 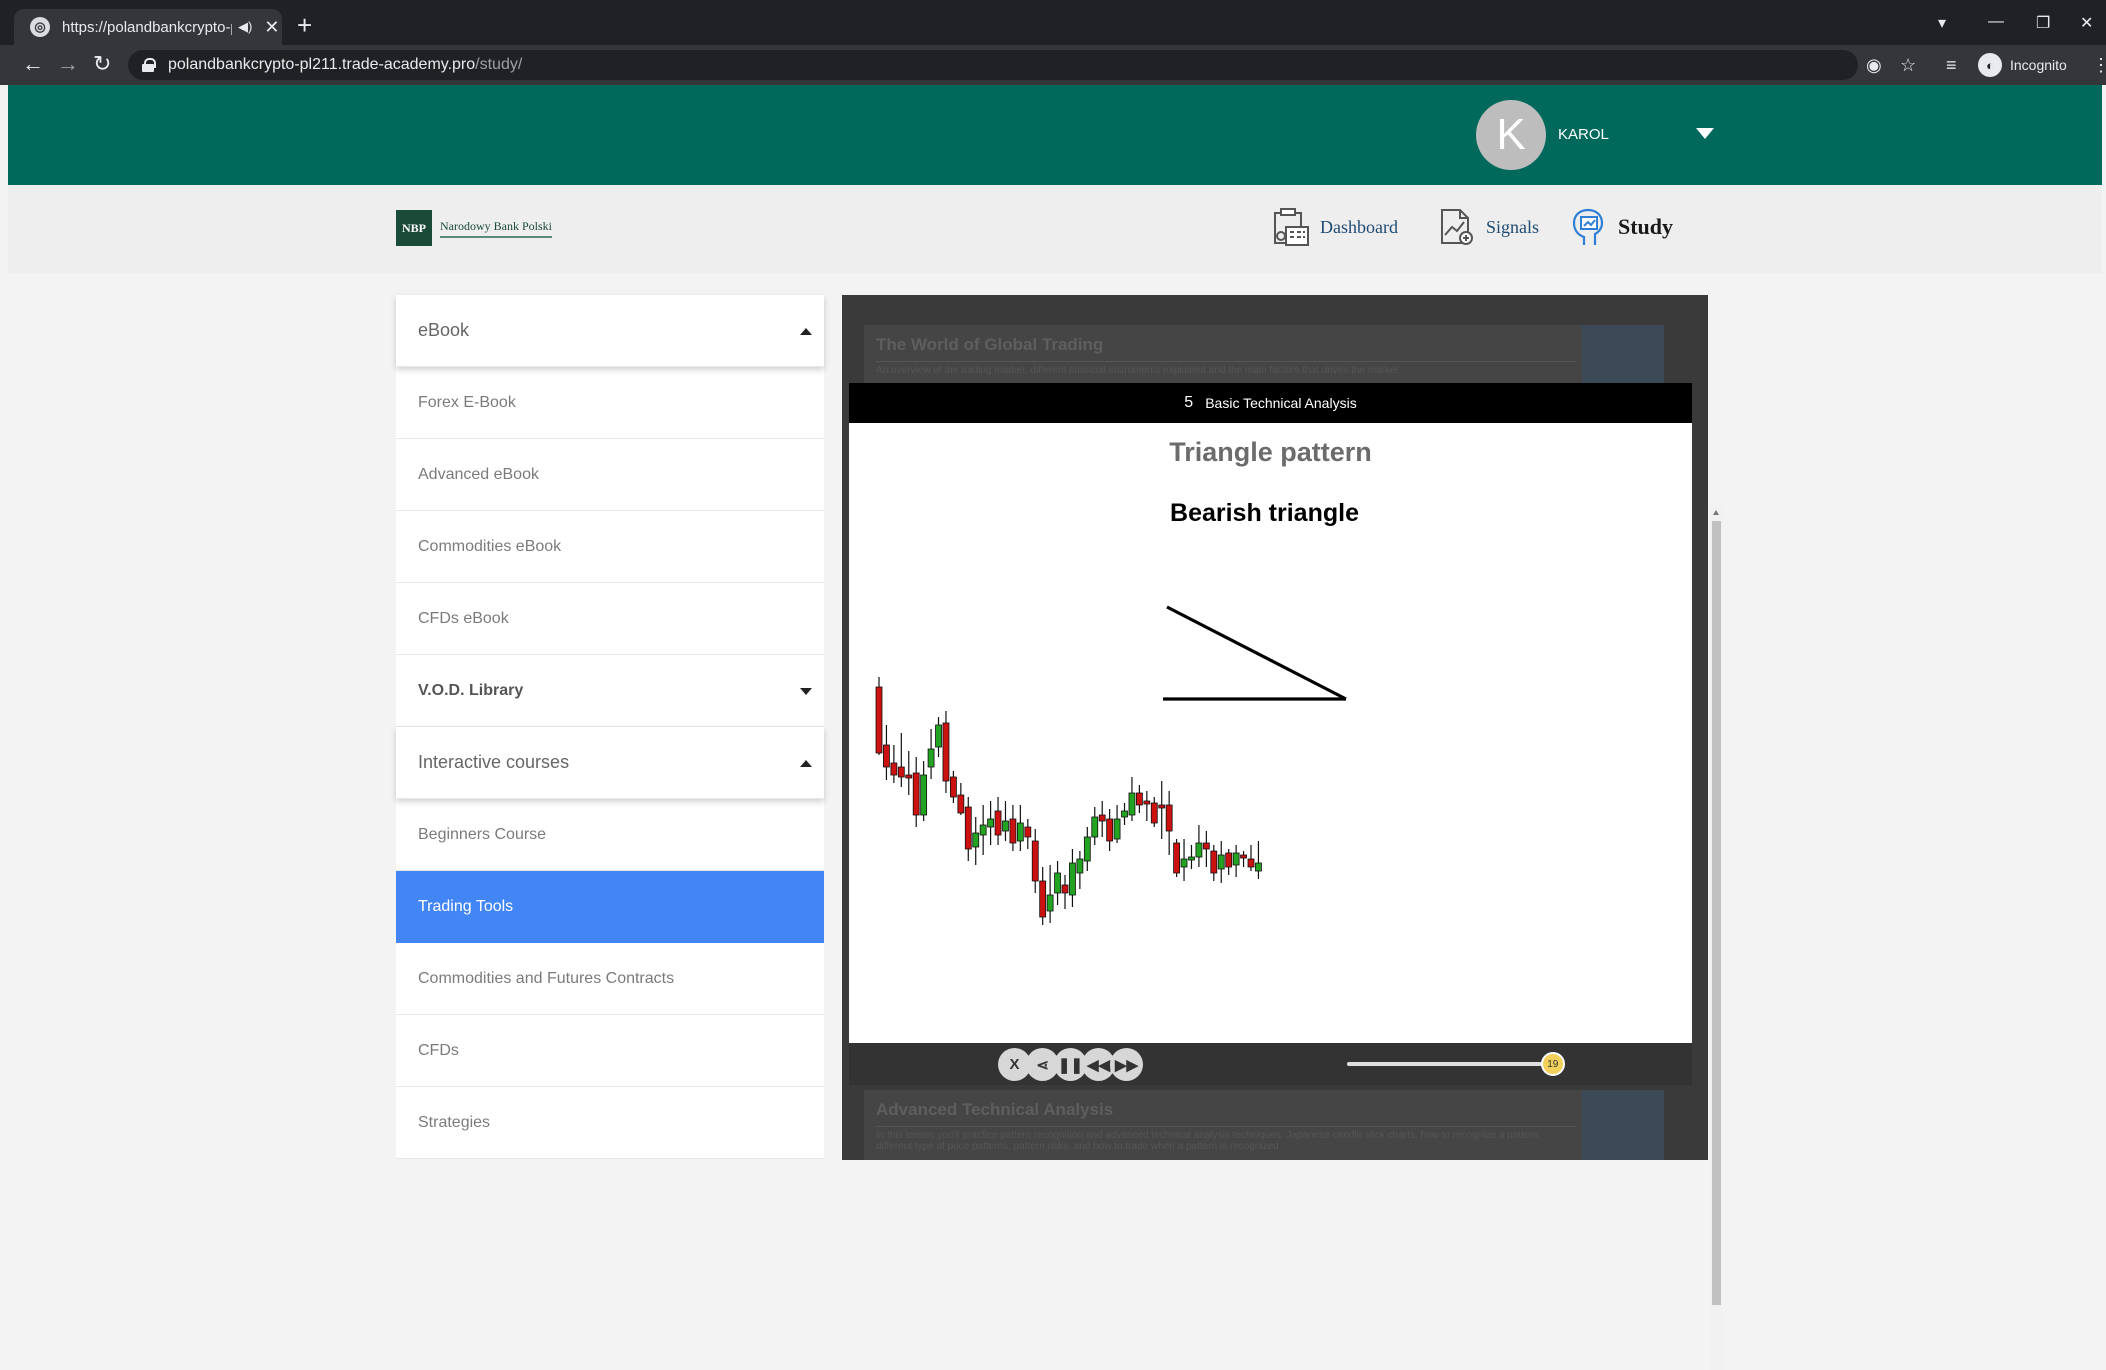 I want to click on background-card-title: Advanced Technical Analysis, so click(x=995, y=1109).